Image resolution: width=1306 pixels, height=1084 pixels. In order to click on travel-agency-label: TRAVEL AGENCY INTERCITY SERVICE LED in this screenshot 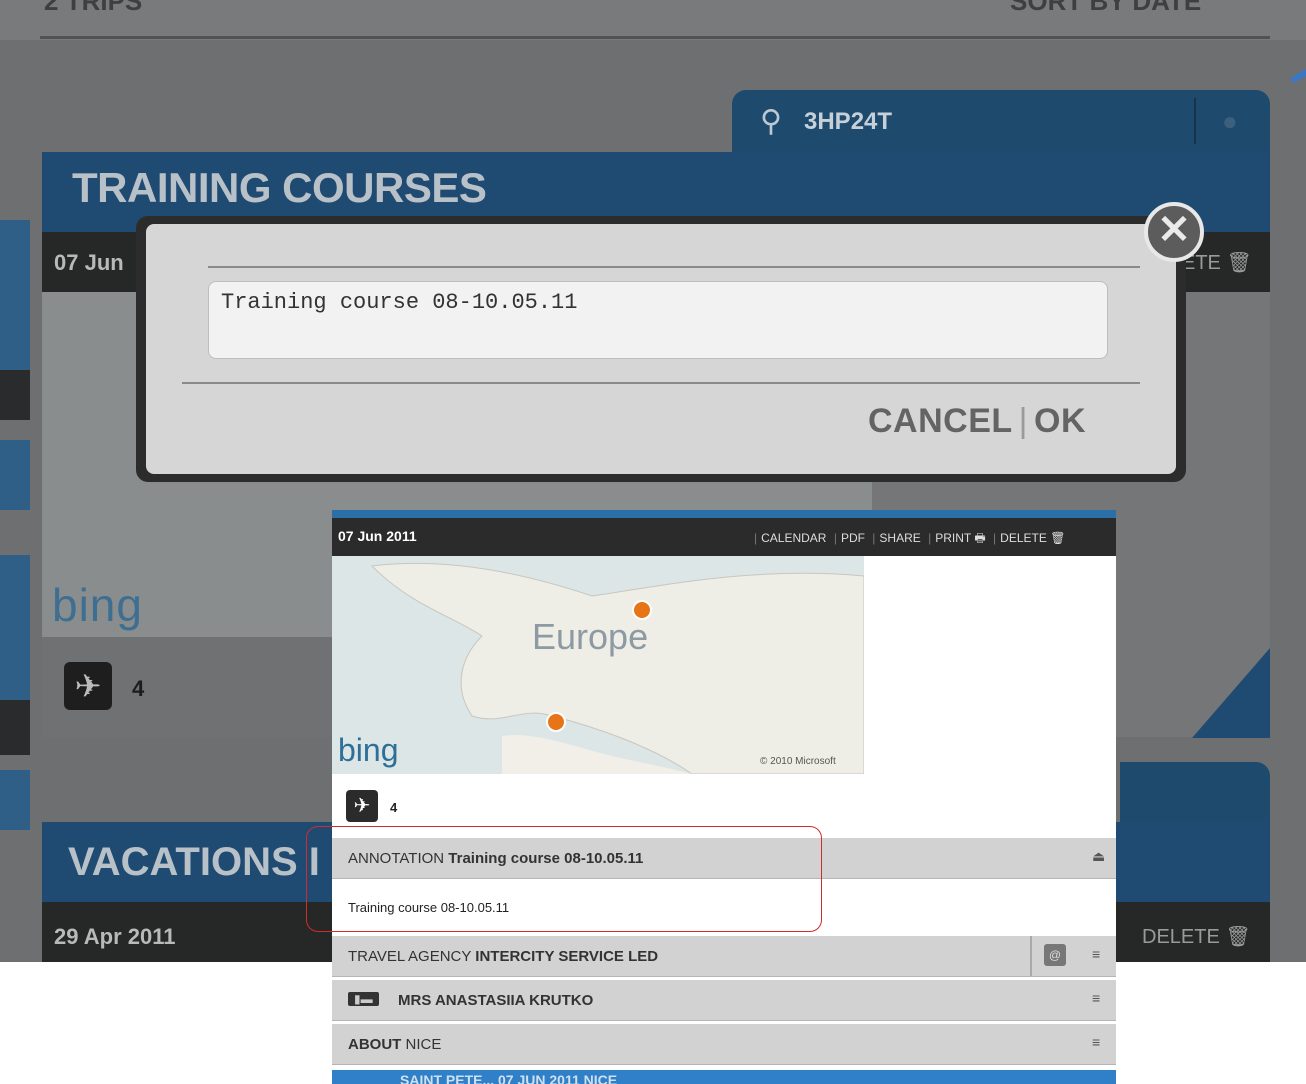, I will do `click(503, 956)`.